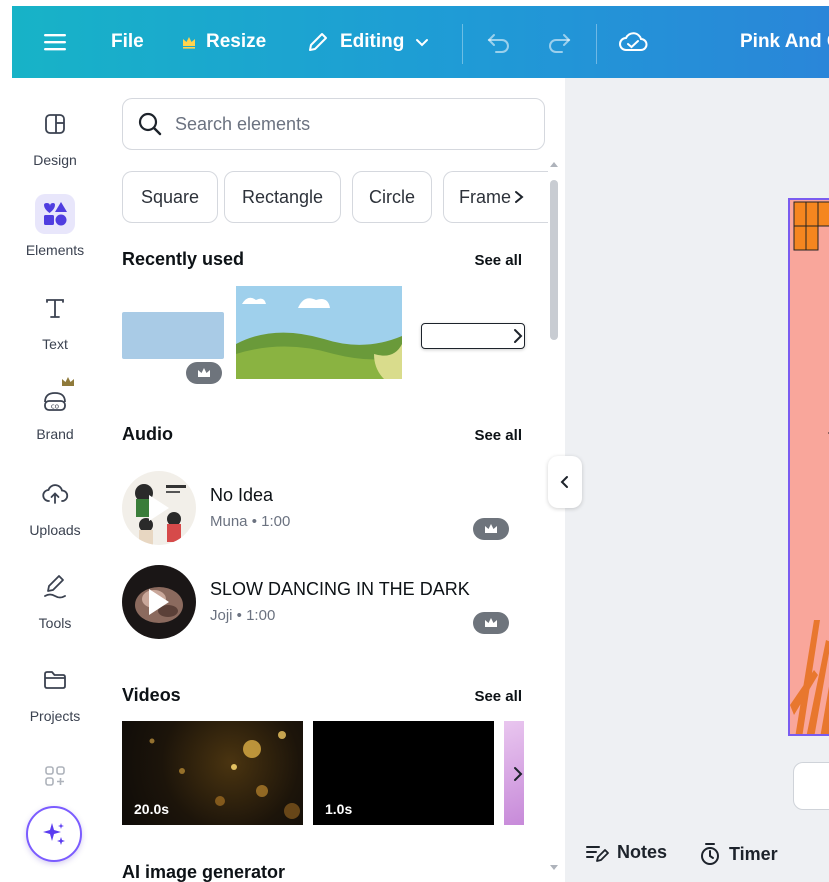  I want to click on rail-item-uploads: Uploads, so click(55, 506).